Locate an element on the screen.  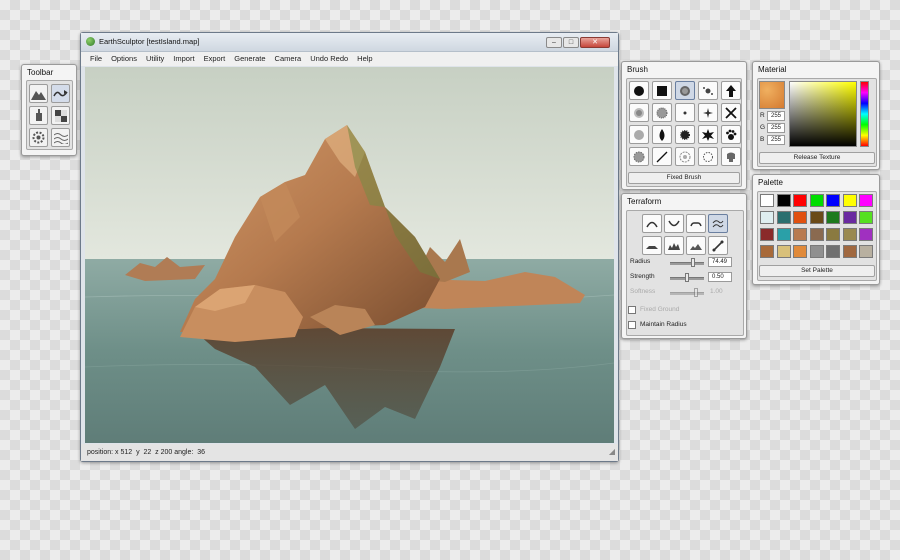
menu-options: Options is located at coordinates (124, 58).